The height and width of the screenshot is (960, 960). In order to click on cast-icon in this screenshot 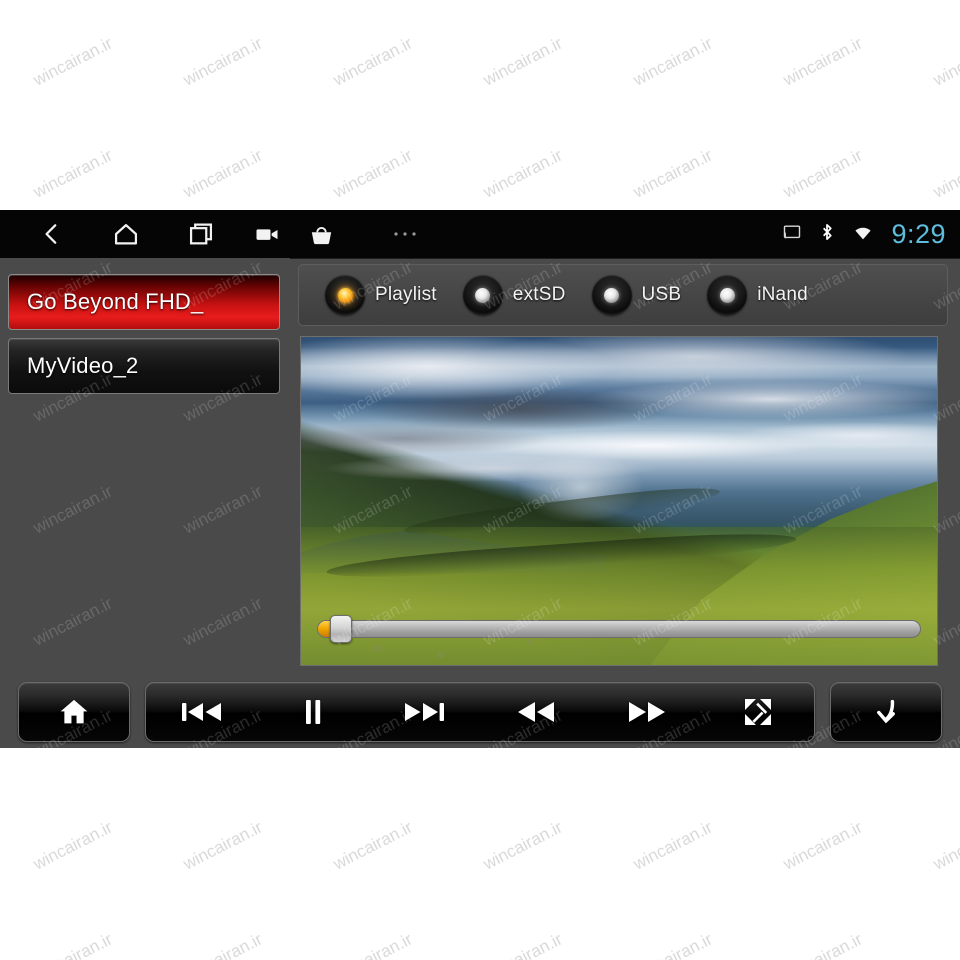, I will do `click(792, 234)`.